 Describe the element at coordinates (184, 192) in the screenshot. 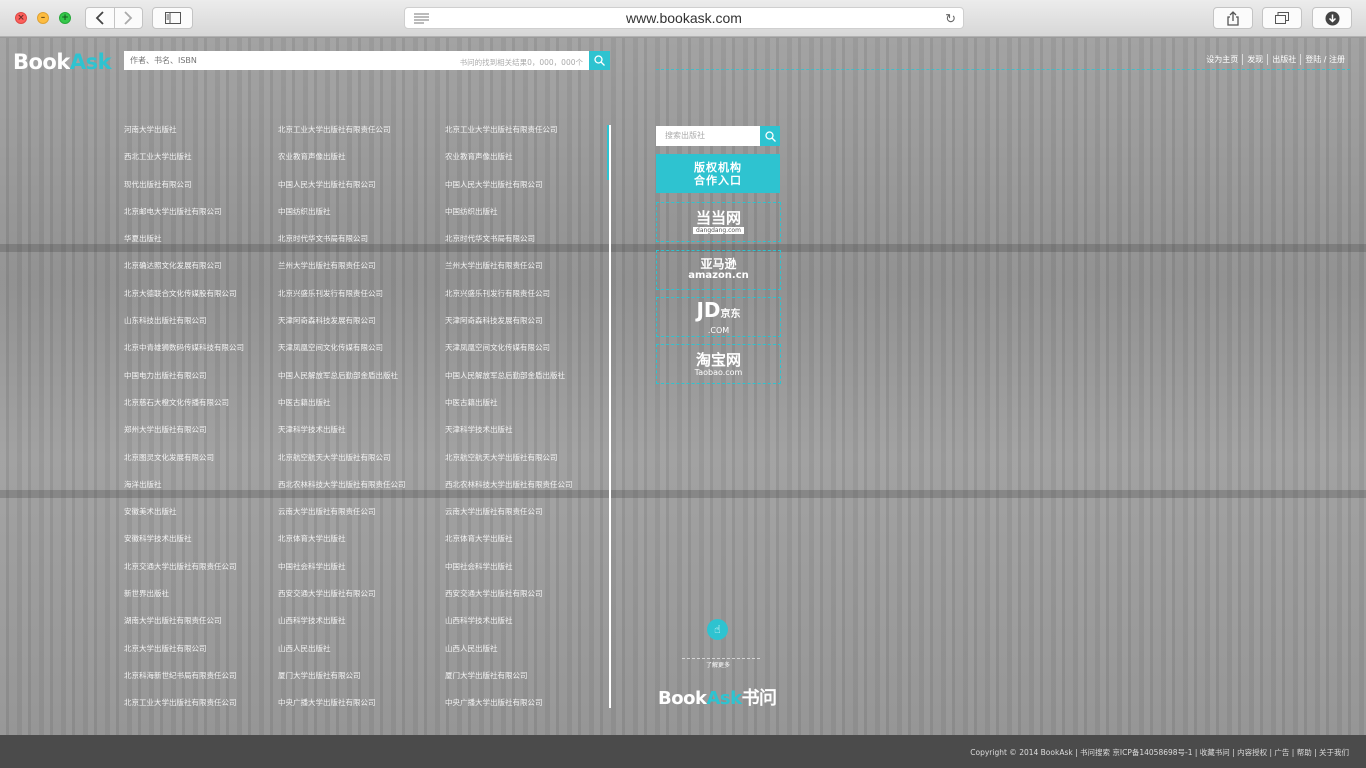

I see `publisher-link: 现代出版社有限公司` at that location.